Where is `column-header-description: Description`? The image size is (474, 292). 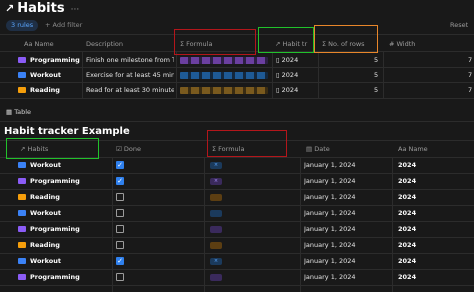 column-header-description: Description is located at coordinates (104, 44).